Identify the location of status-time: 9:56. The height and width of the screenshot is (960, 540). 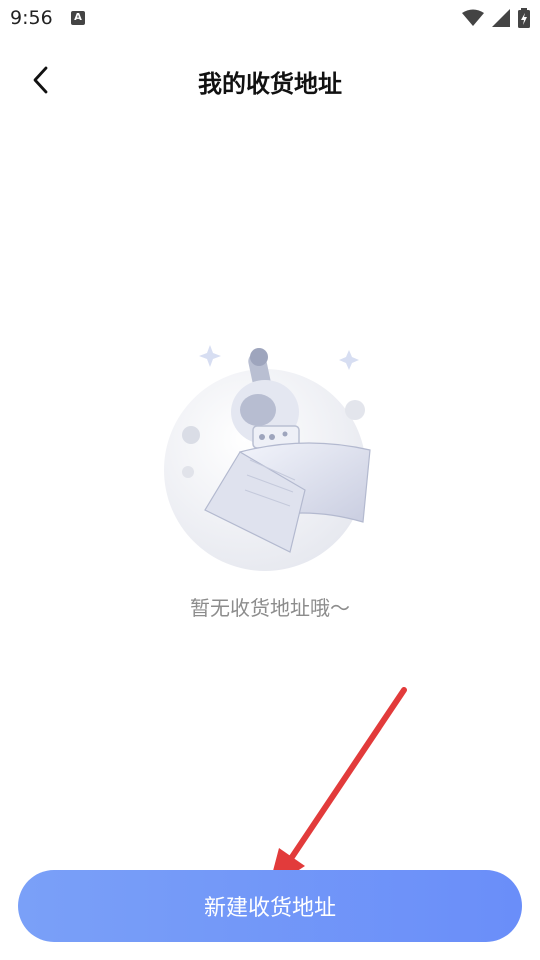
(31, 18).